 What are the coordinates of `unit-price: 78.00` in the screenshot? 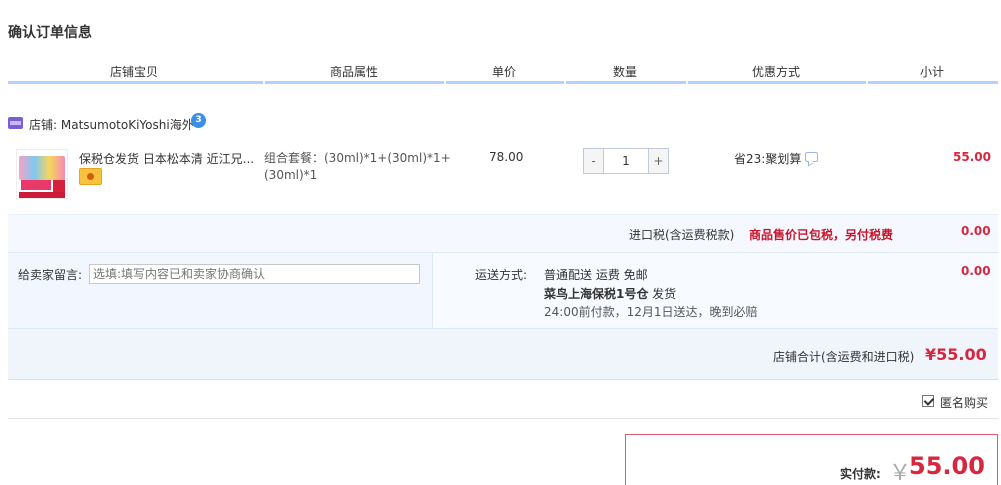 It's located at (506, 157).